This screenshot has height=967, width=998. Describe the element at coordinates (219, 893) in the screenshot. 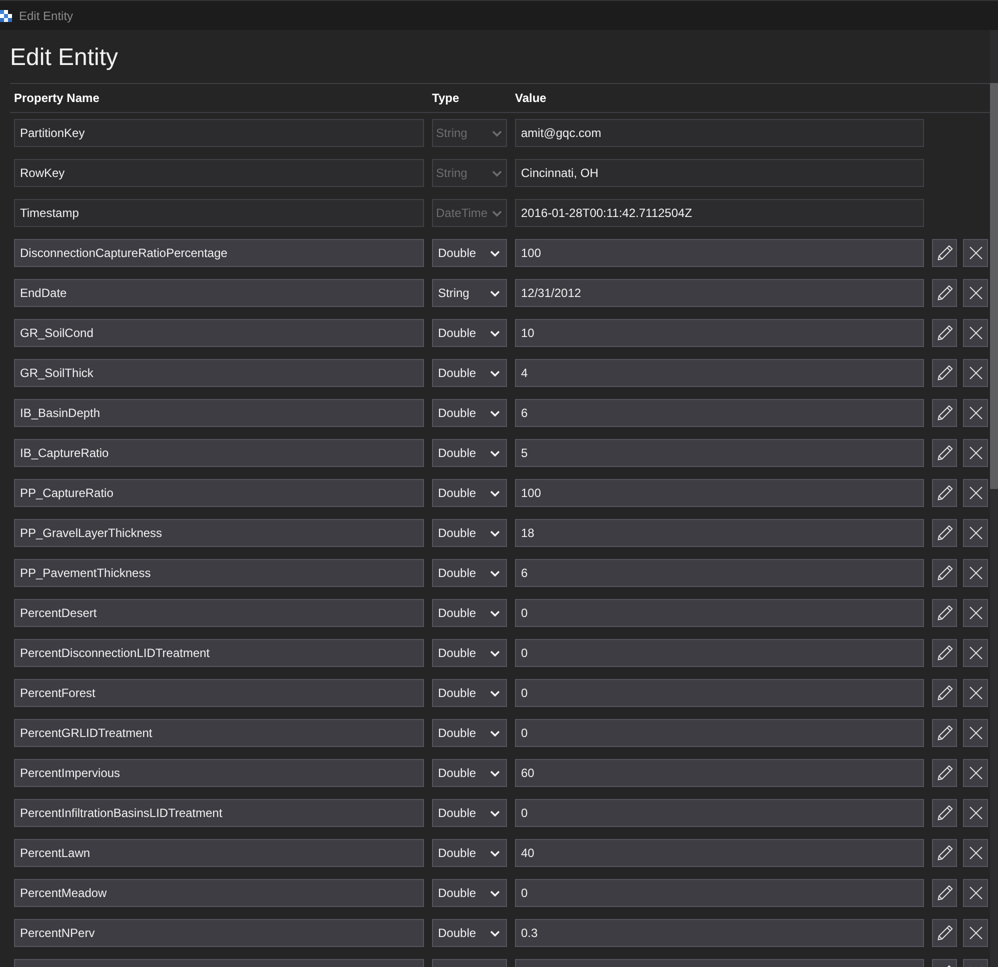

I see `name-field: PercentMeadow` at that location.